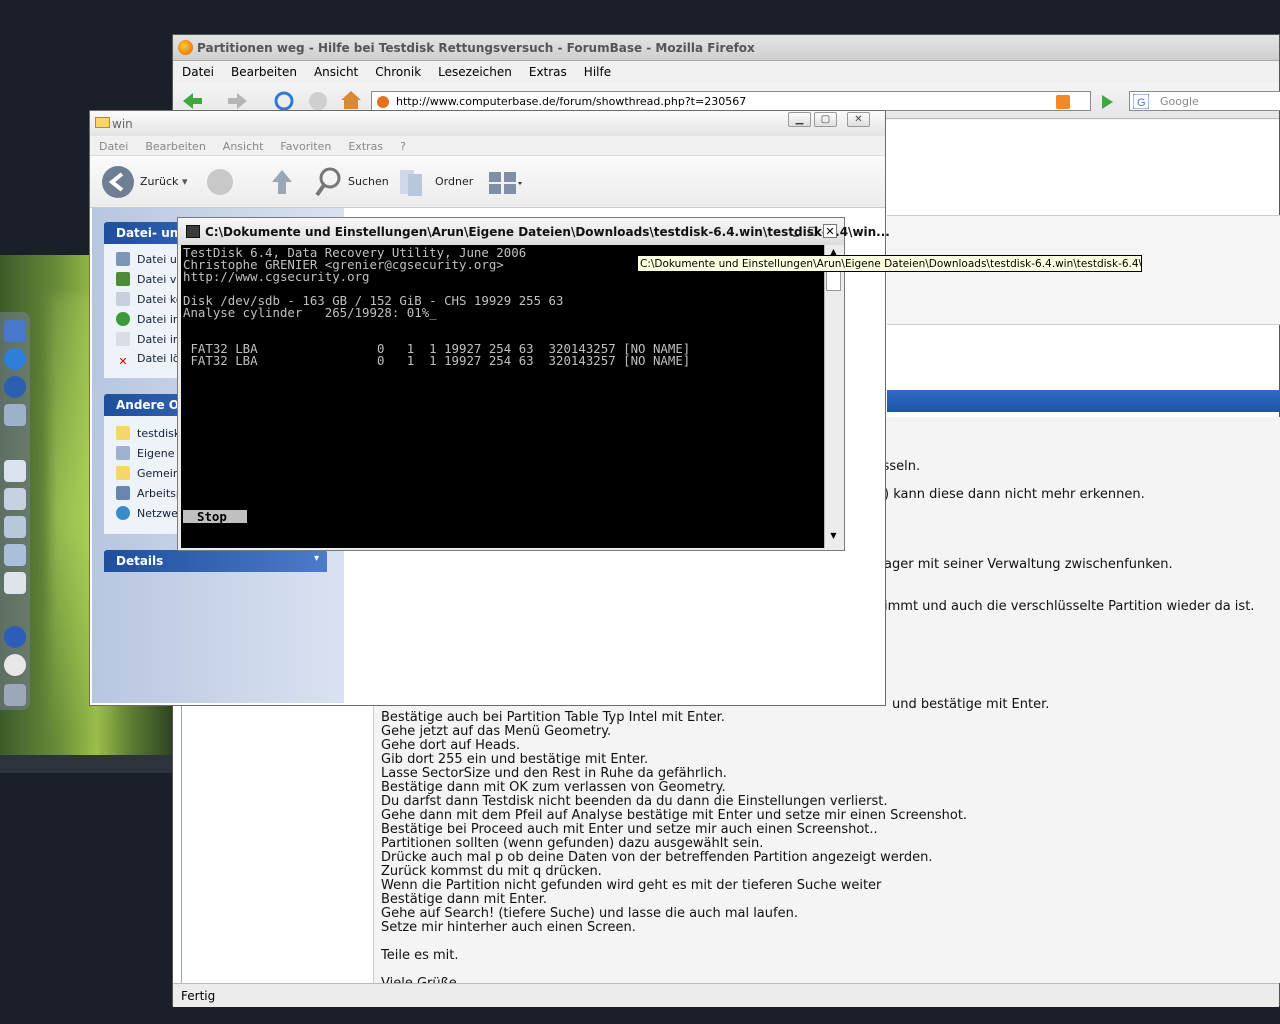  What do you see at coordinates (397, 70) in the screenshot?
I see `menu-chronik: Chronik` at bounding box center [397, 70].